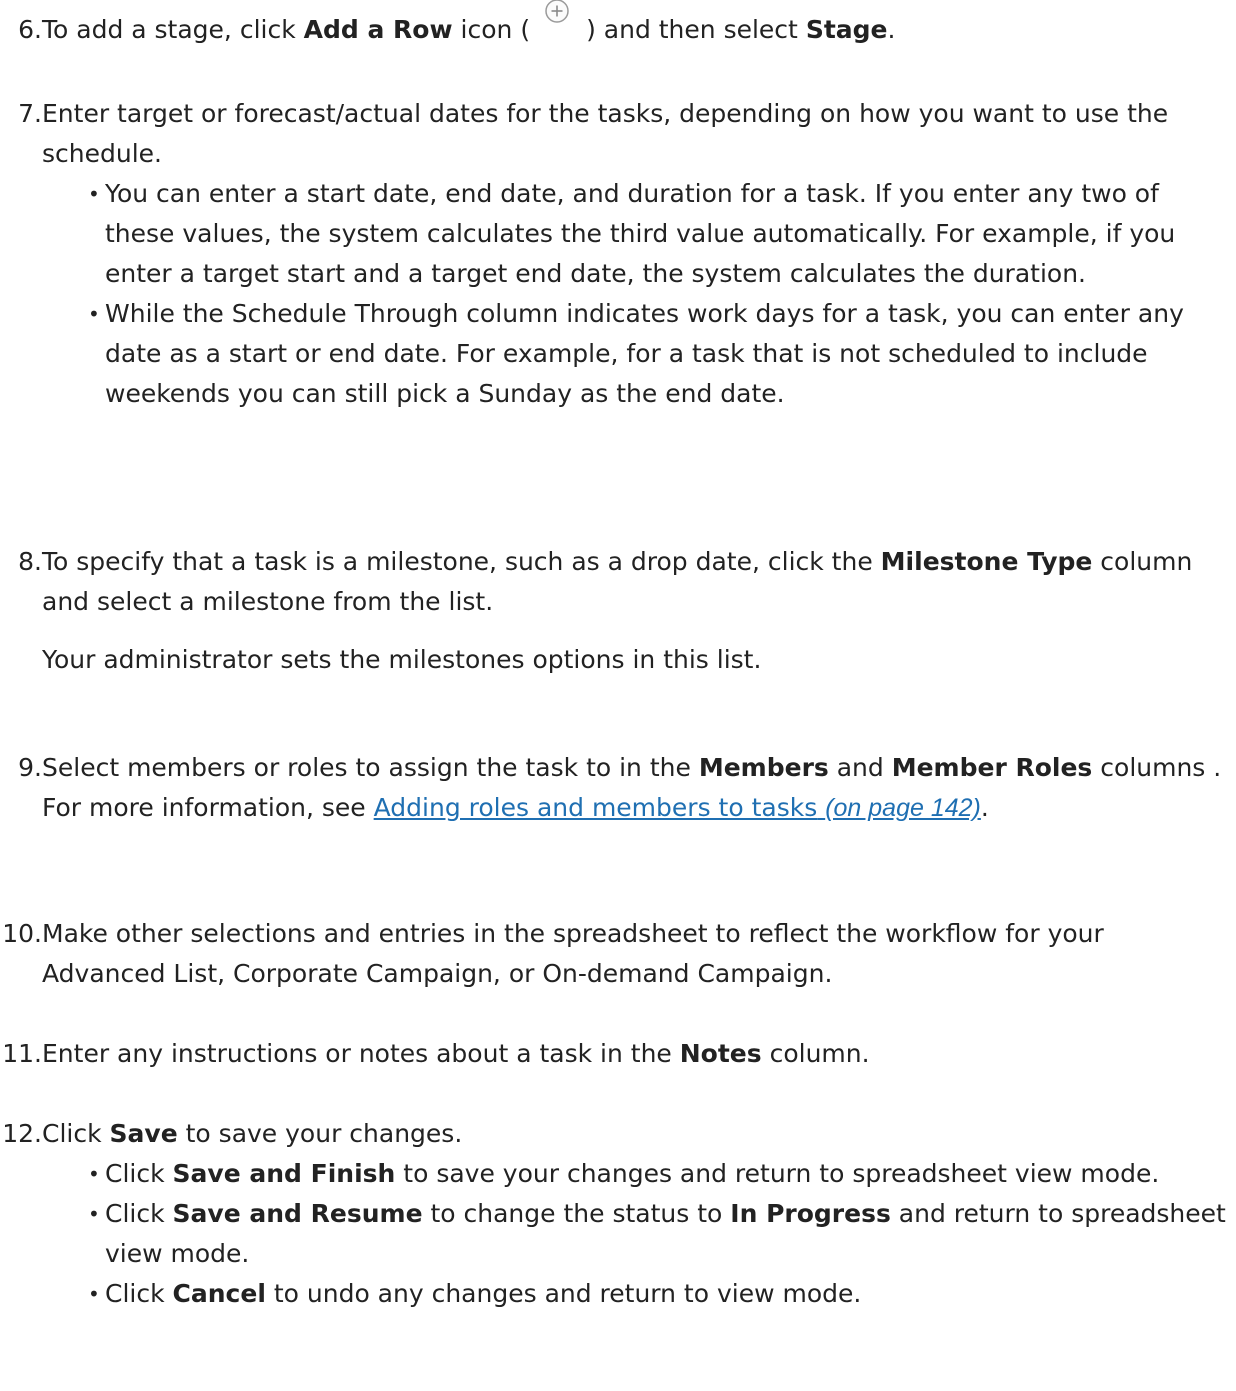 The image size is (1236, 1391). Describe the element at coordinates (378, 29) in the screenshot. I see `add-a-row-term: Add a Row` at that location.